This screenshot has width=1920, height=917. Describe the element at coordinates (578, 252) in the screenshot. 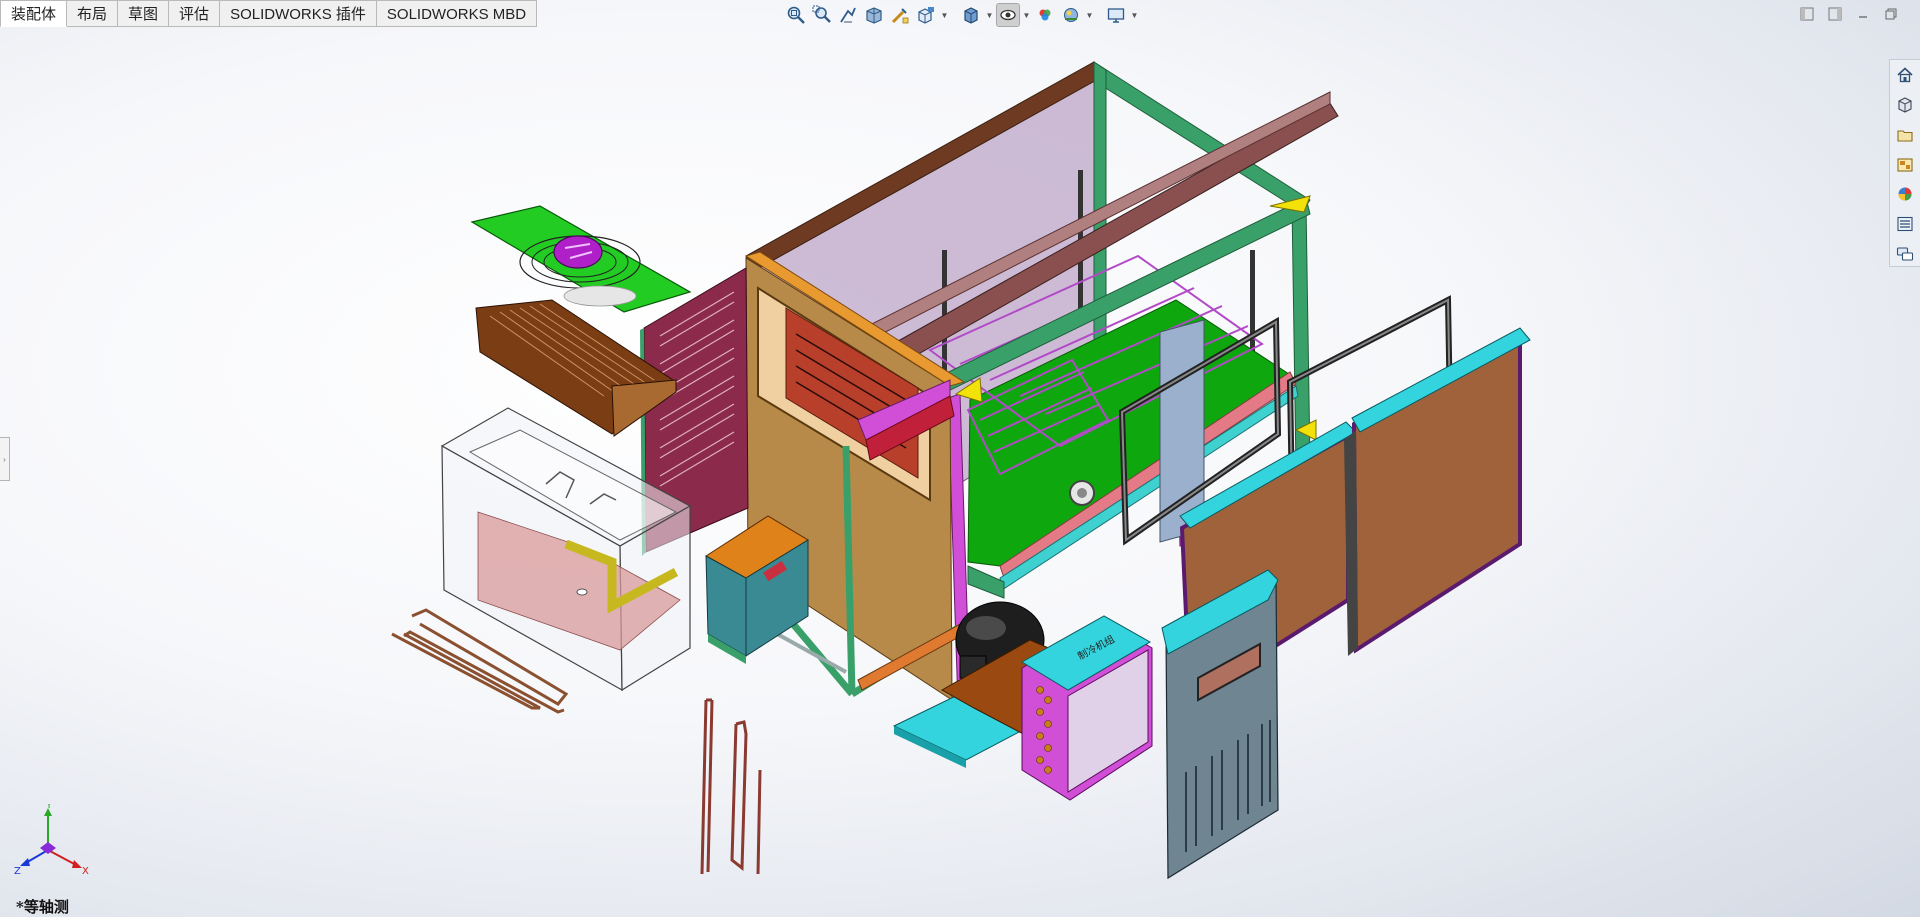

I see `fan-motor-purple` at that location.